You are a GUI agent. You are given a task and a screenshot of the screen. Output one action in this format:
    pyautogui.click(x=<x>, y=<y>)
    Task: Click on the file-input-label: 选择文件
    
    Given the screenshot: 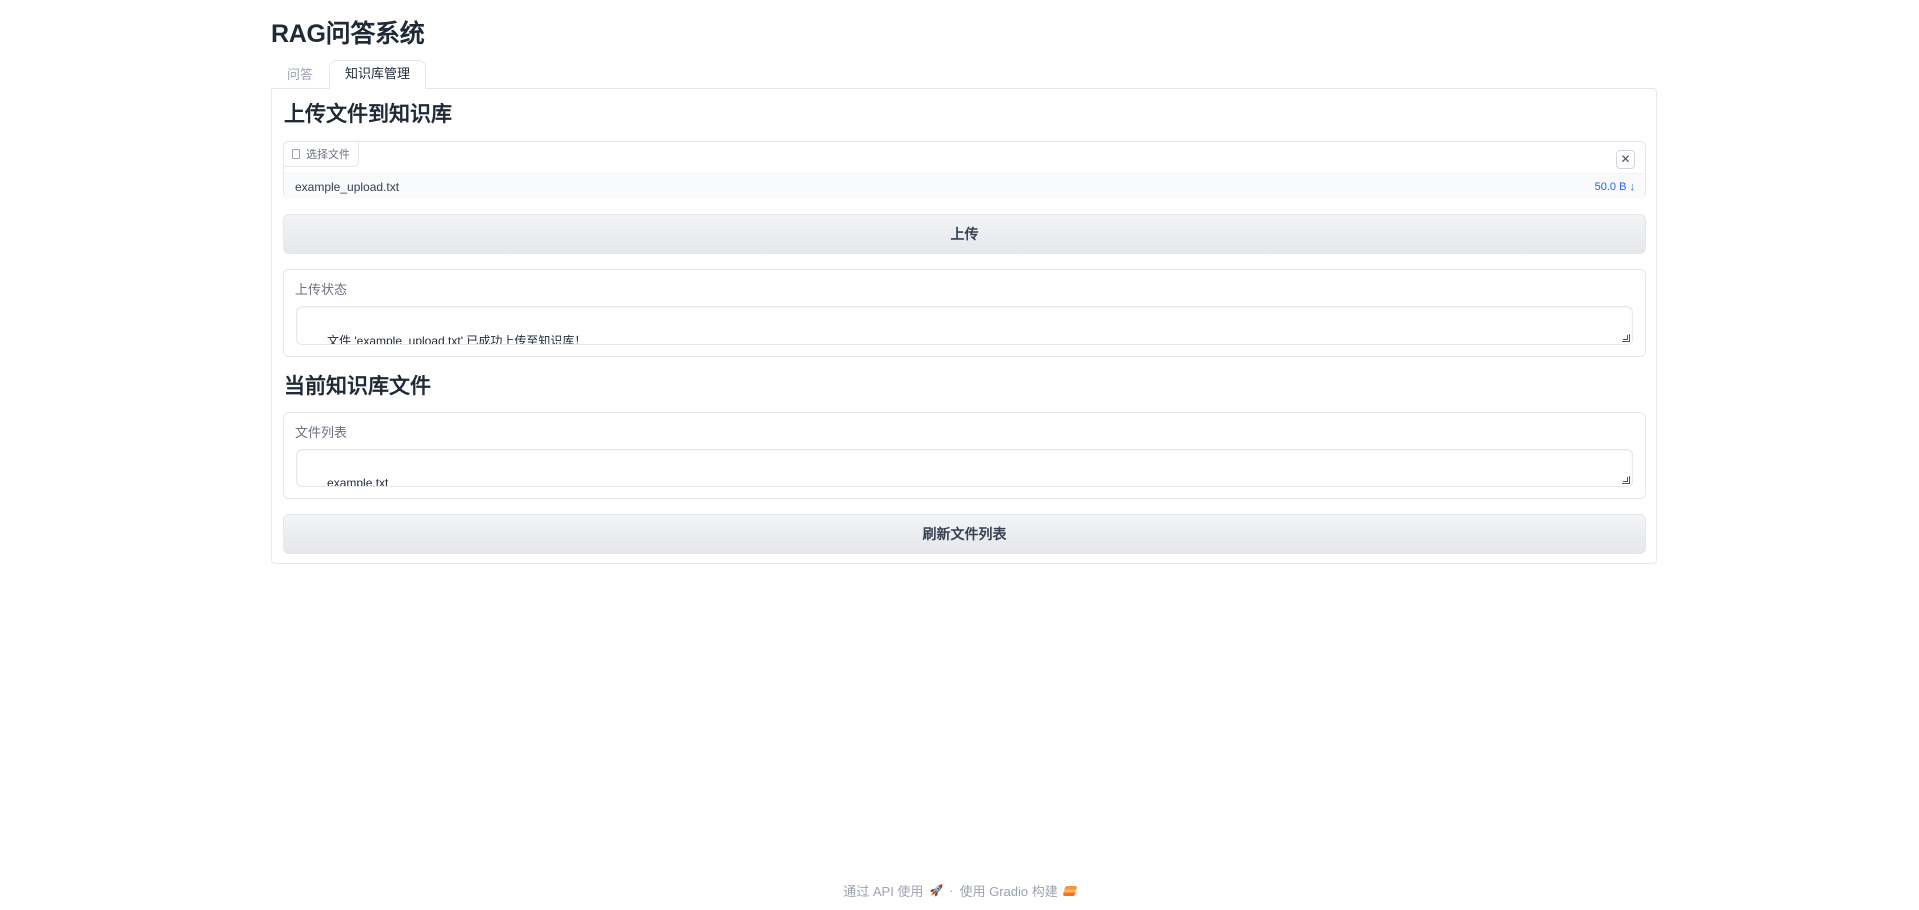 What is the action you would take?
    pyautogui.click(x=321, y=154)
    